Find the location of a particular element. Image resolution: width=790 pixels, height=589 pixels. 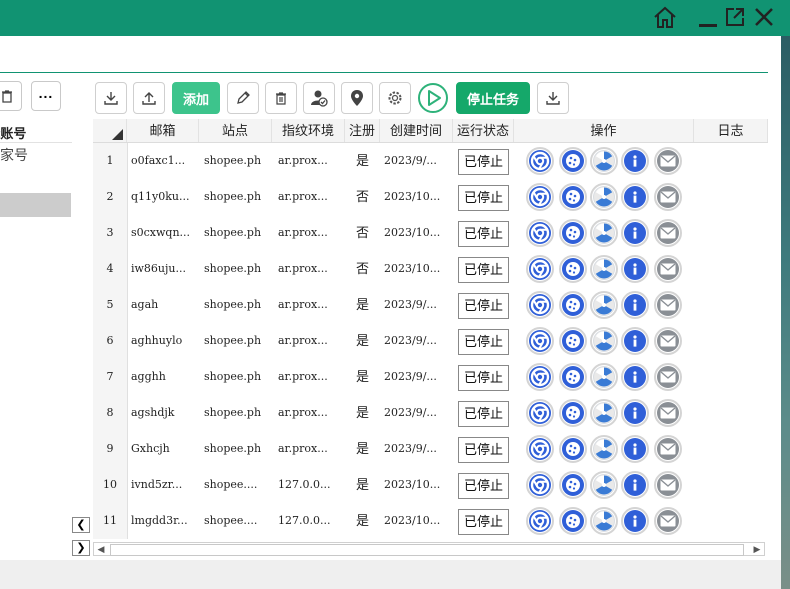

edit-button is located at coordinates (243, 98).